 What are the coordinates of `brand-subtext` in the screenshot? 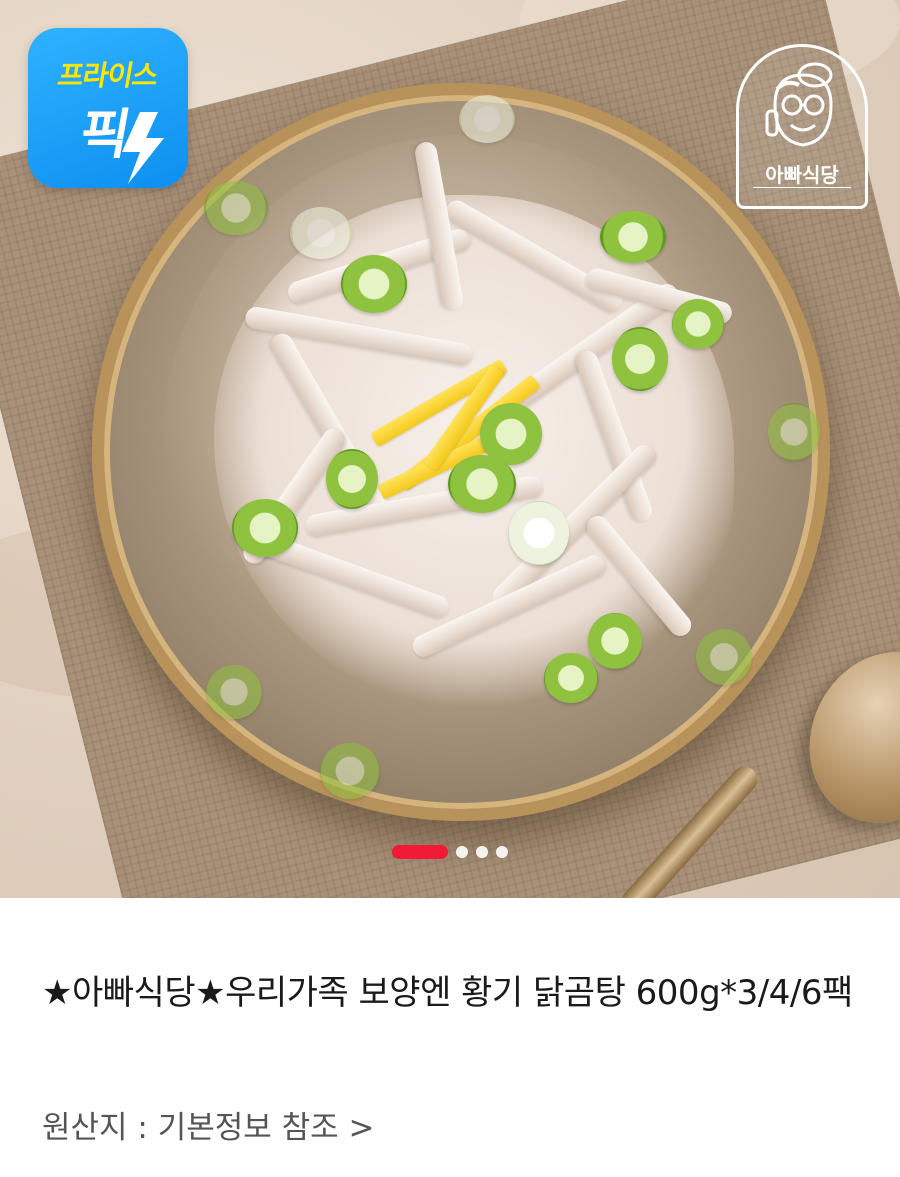 It's located at (802, 188).